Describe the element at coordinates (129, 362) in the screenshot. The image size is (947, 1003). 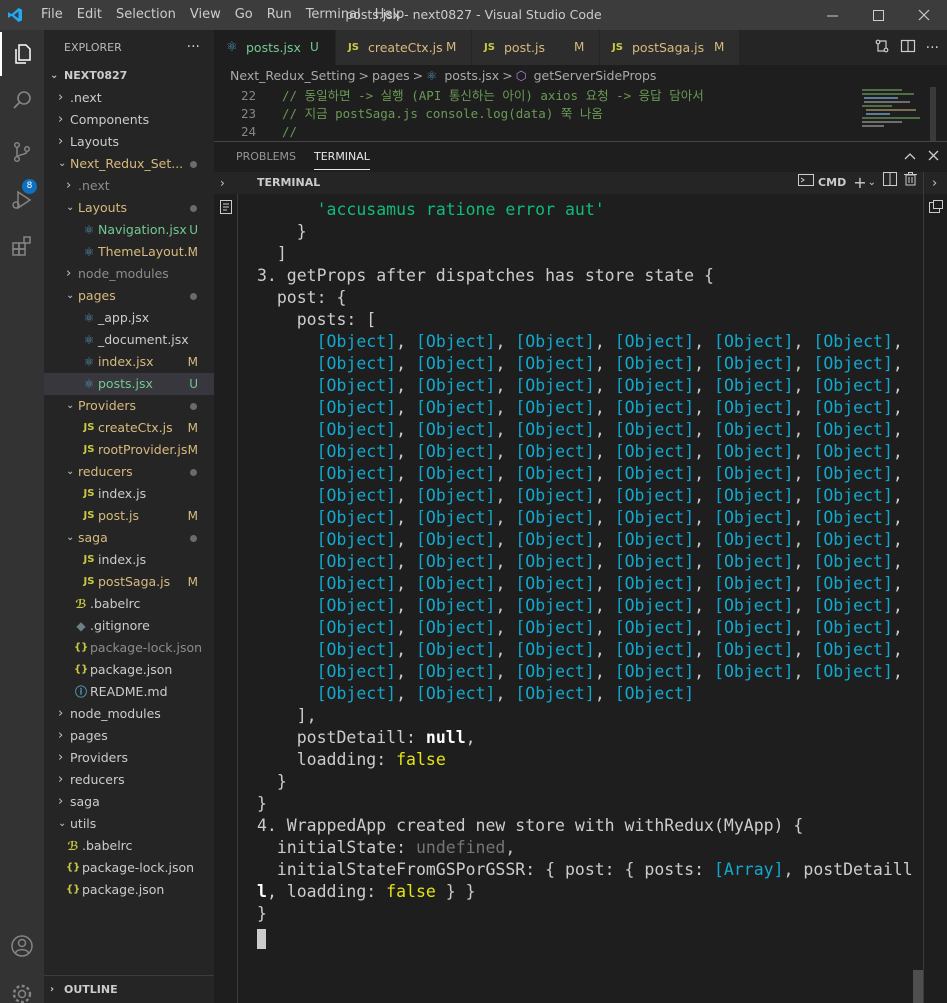
I see `tree-item-react: ⚛ index.jsx M` at that location.